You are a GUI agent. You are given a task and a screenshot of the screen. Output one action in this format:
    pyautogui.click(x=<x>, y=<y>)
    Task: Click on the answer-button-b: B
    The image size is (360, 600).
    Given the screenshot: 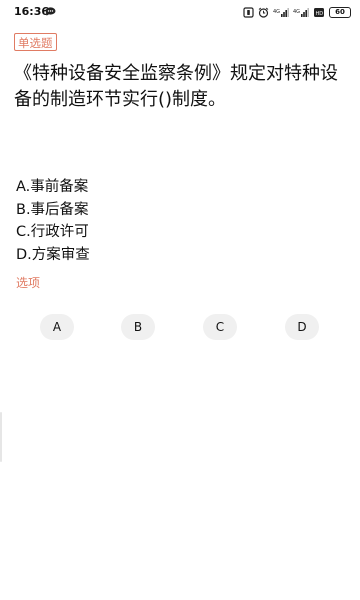 What is the action you would take?
    pyautogui.click(x=138, y=327)
    